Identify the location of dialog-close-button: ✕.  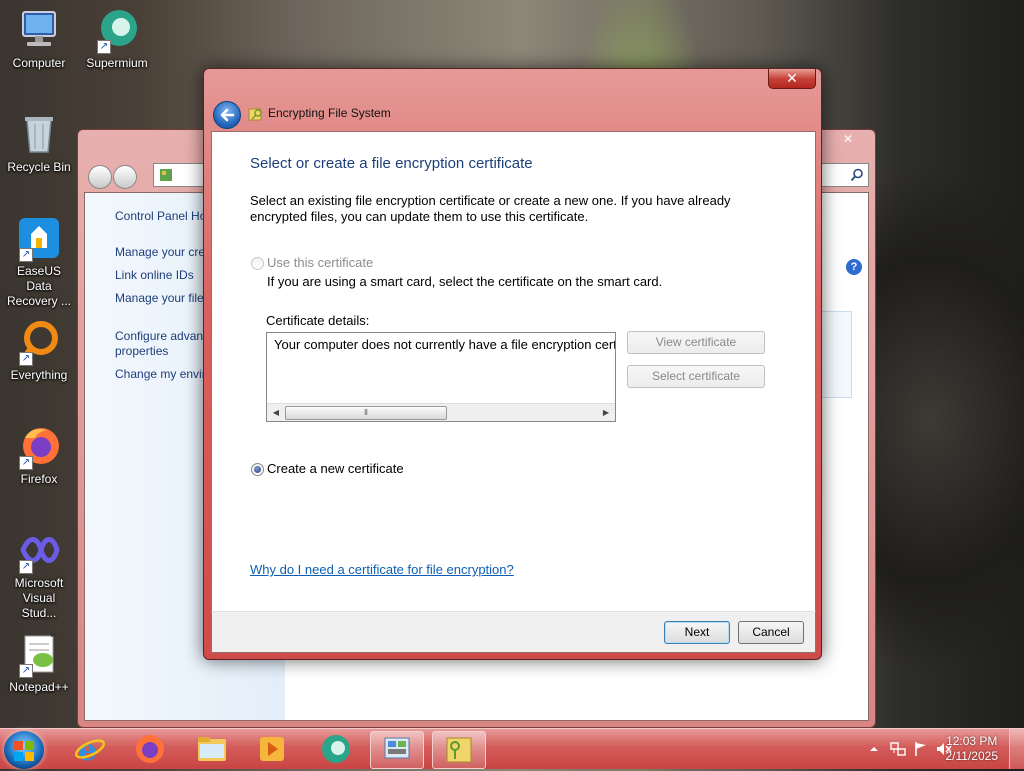
(792, 79).